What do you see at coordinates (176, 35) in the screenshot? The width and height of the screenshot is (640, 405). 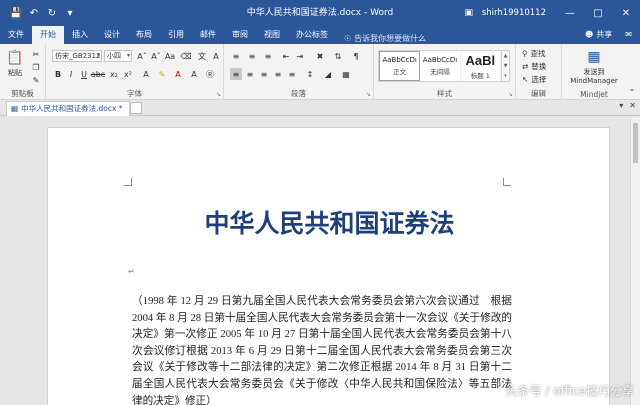 I see `tab-references: 引用` at bounding box center [176, 35].